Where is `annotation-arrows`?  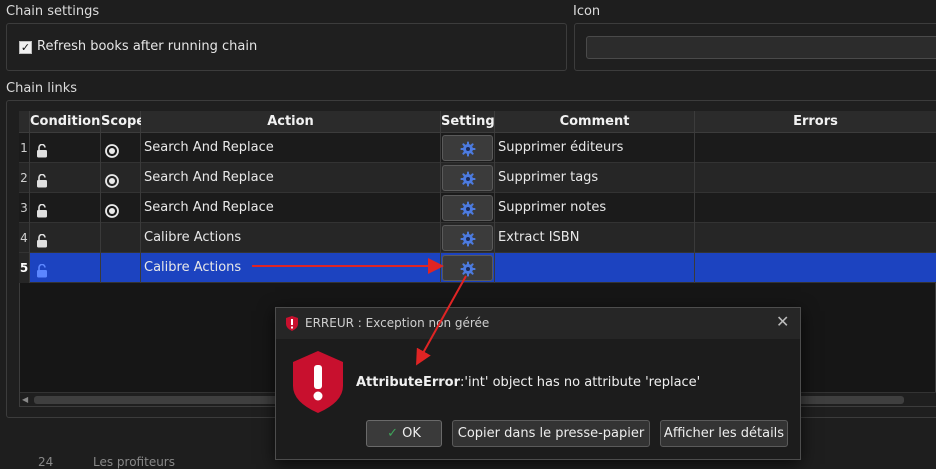
annotation-arrows is located at coordinates (359, 312).